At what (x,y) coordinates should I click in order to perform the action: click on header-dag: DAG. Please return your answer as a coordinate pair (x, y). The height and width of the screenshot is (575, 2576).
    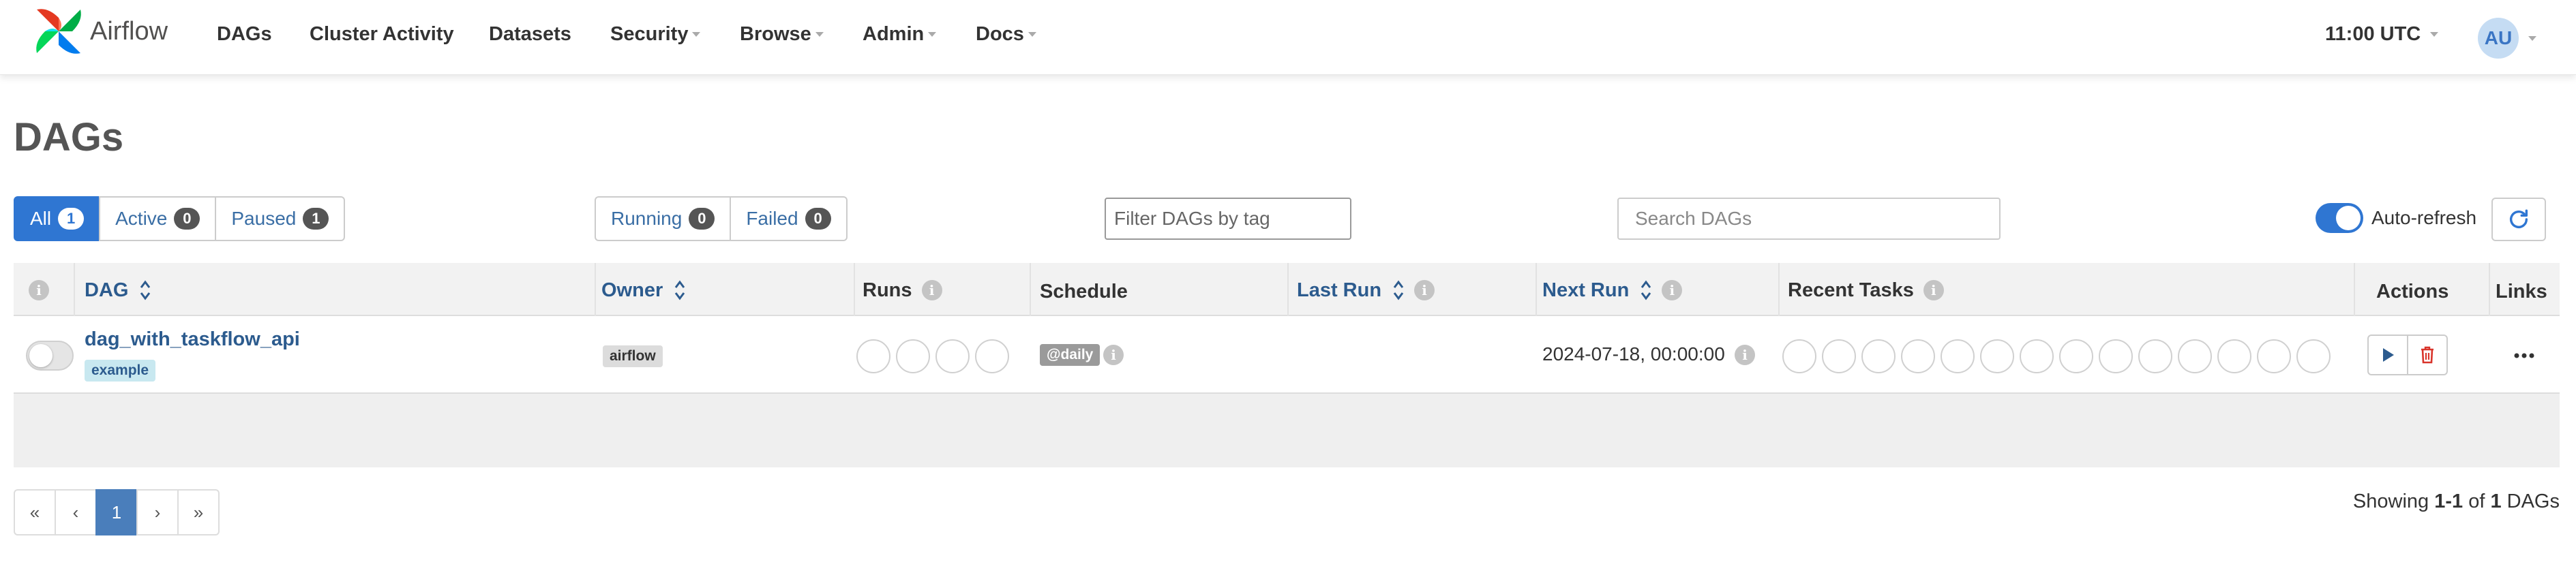
    Looking at the image, I should click on (118, 290).